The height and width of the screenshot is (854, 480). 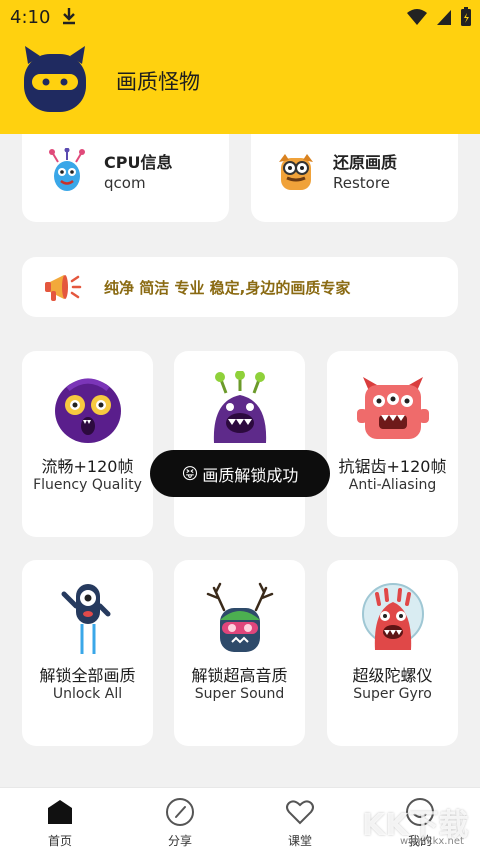 What do you see at coordinates (361, 183) in the screenshot?
I see `restore-subtitle: Restore` at bounding box center [361, 183].